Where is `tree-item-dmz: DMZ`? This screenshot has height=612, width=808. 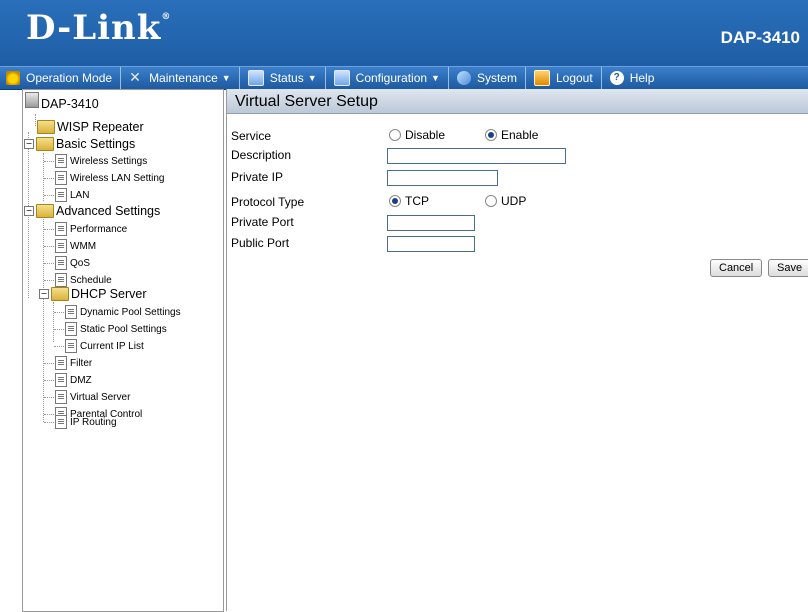
tree-item-dmz: DMZ is located at coordinates (73, 380).